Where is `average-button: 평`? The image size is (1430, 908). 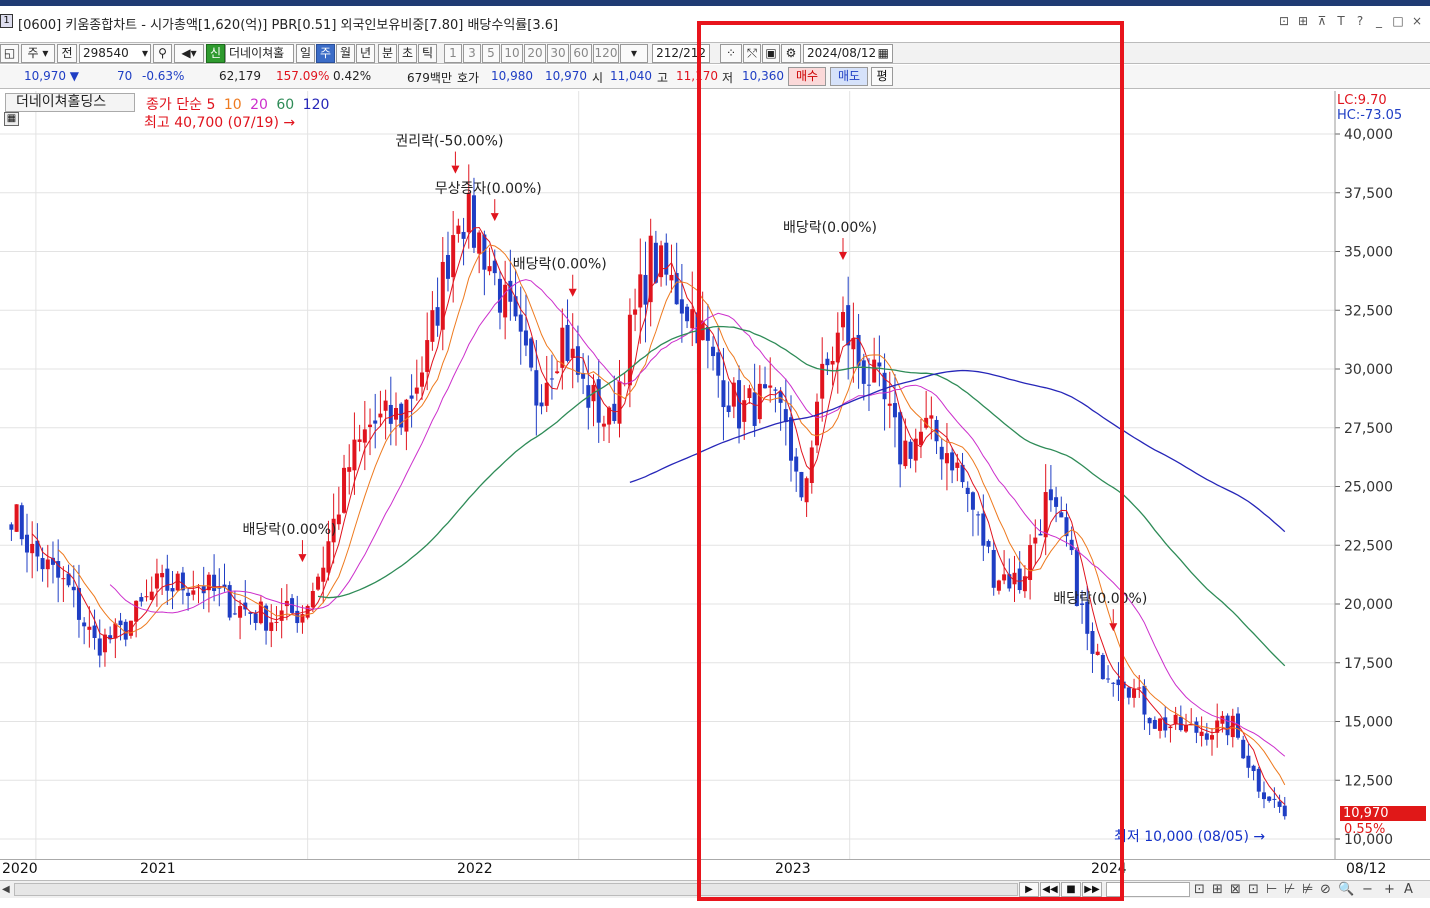 average-button: 평 is located at coordinates (882, 76).